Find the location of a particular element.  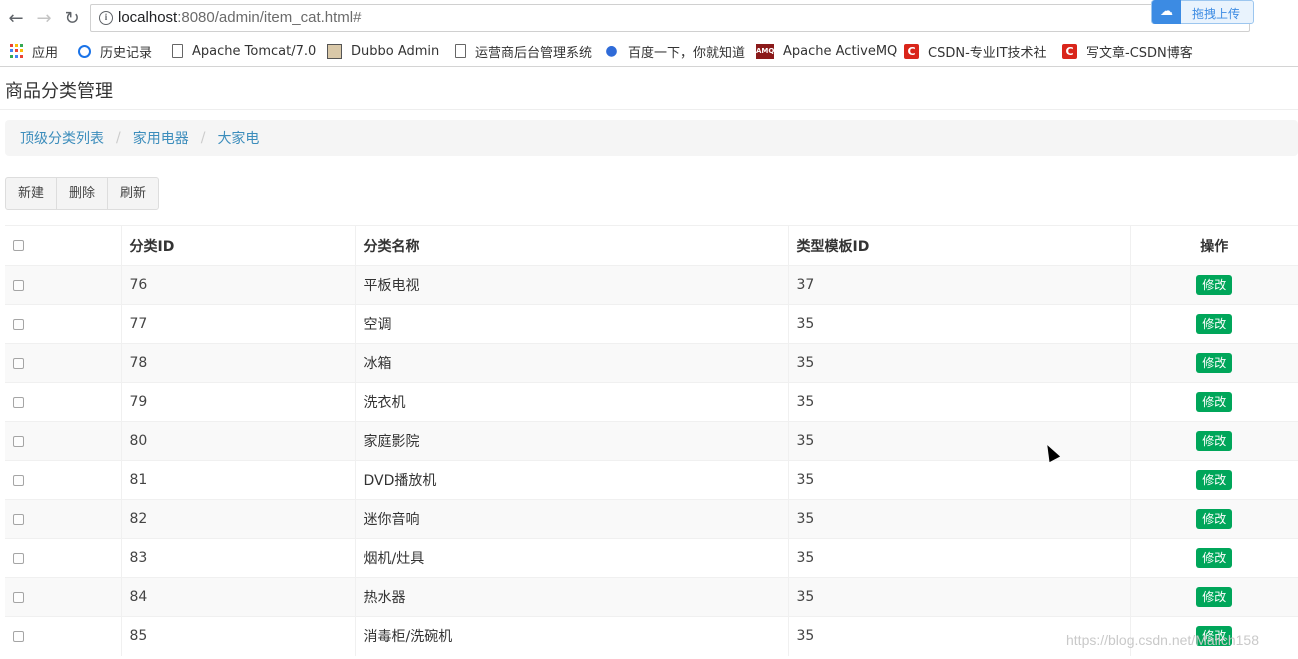

delete-button: 删除 is located at coordinates (83, 193).